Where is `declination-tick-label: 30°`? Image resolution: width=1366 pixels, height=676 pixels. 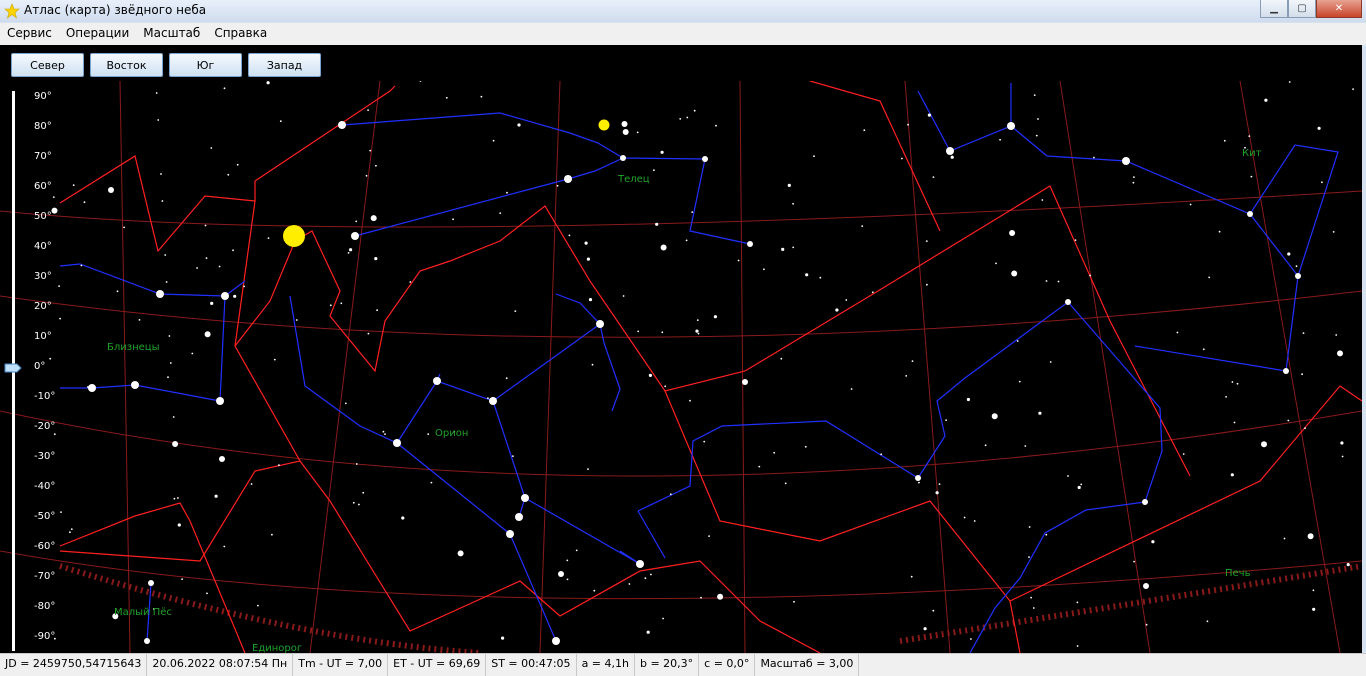 declination-tick-label: 30° is located at coordinates (43, 276).